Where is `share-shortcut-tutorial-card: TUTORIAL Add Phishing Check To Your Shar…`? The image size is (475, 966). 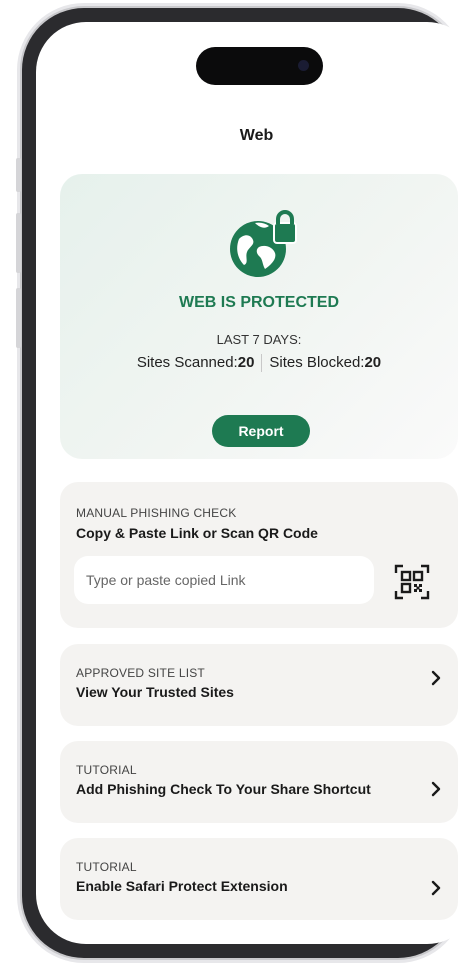 share-shortcut-tutorial-card: TUTORIAL Add Phishing Check To Your Shar… is located at coordinates (259, 782).